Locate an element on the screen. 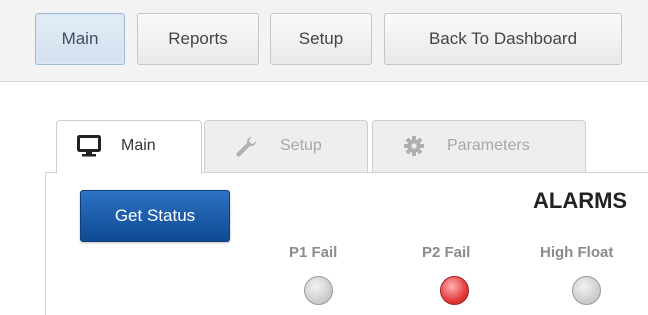  alarm-indicator-high-float is located at coordinates (586, 290).